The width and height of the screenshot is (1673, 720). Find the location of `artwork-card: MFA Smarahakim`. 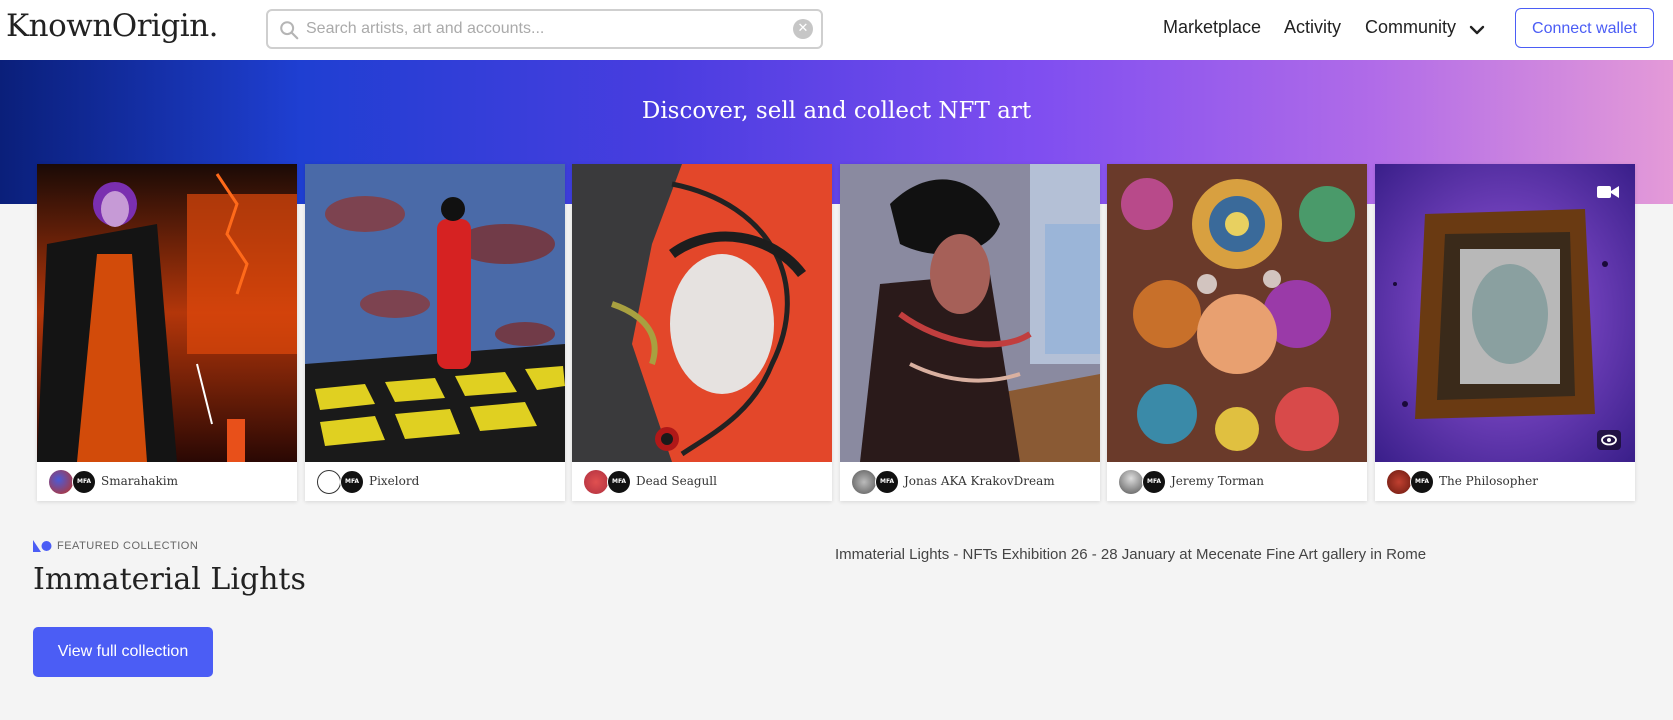

artwork-card: MFA Smarahakim is located at coordinates (167, 332).